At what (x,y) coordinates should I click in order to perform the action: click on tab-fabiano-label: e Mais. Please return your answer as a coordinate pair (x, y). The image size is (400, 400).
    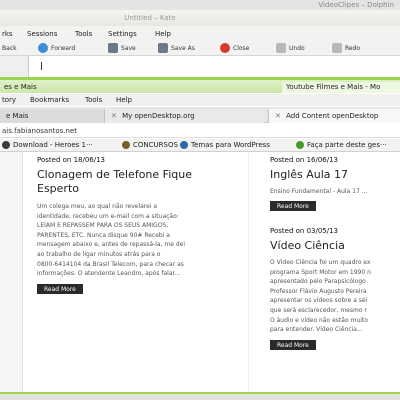
    Looking at the image, I should click on (17, 116).